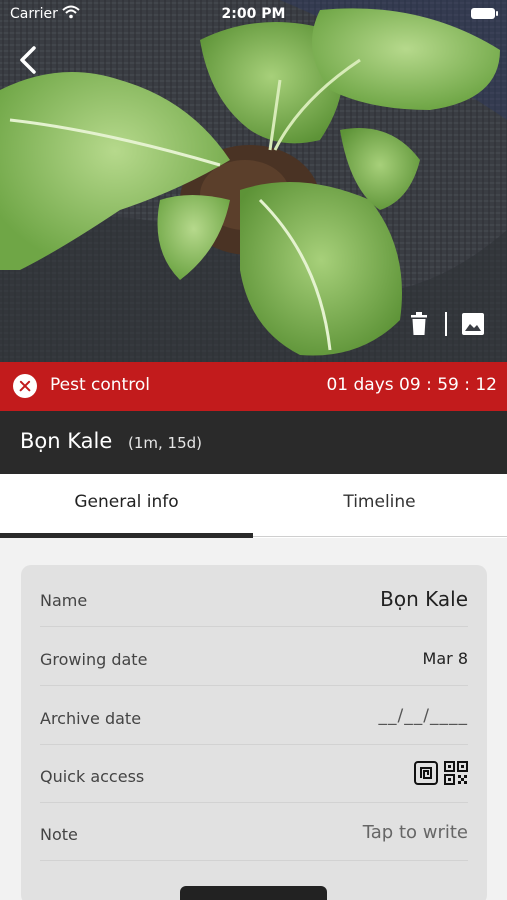  Describe the element at coordinates (254, 832) in the screenshot. I see `note-row: Note Tap to write` at that location.